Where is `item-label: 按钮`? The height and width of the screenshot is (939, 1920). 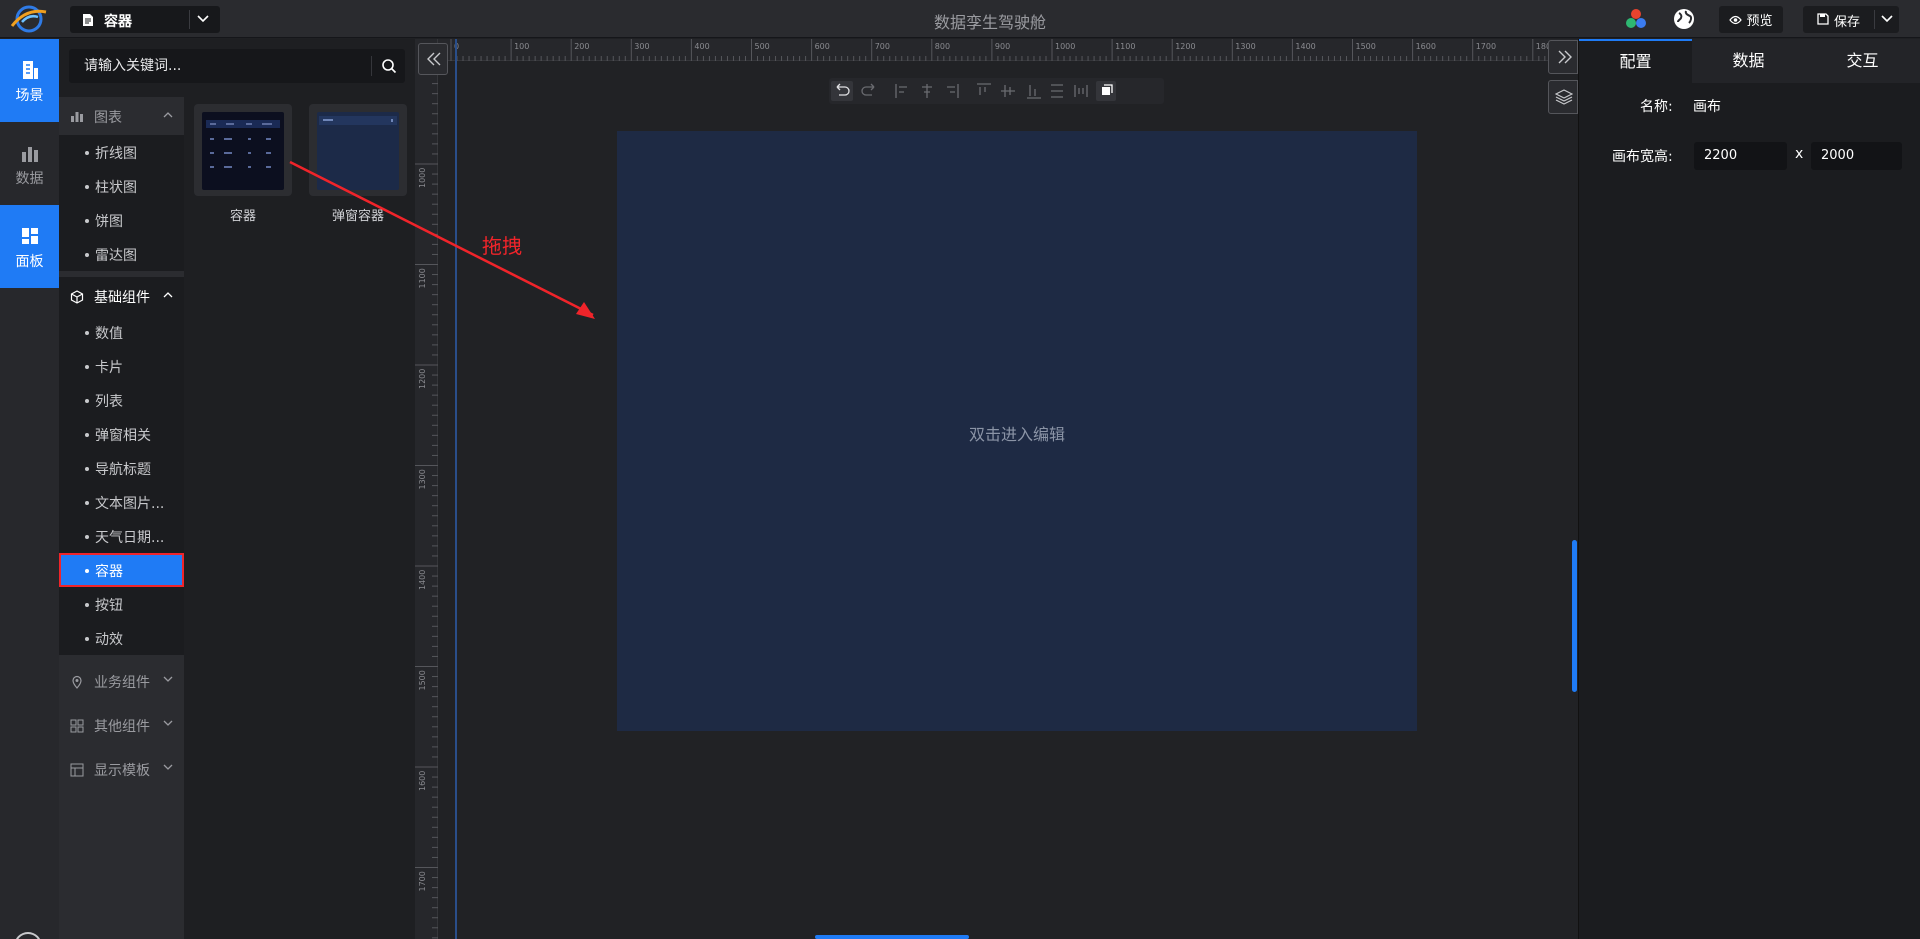
item-label: 按钮 is located at coordinates (109, 606).